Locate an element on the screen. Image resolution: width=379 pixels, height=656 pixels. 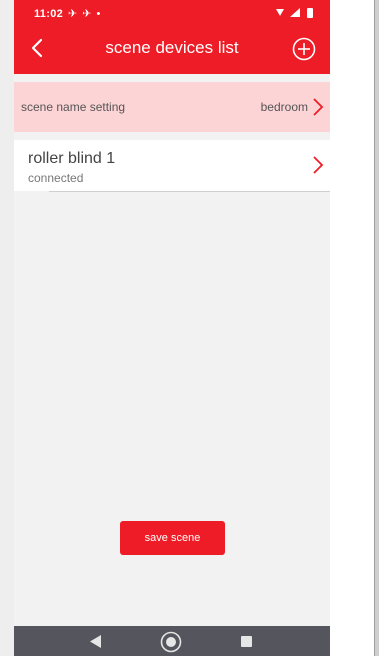
nav-recents-icon is located at coordinates (246, 641).